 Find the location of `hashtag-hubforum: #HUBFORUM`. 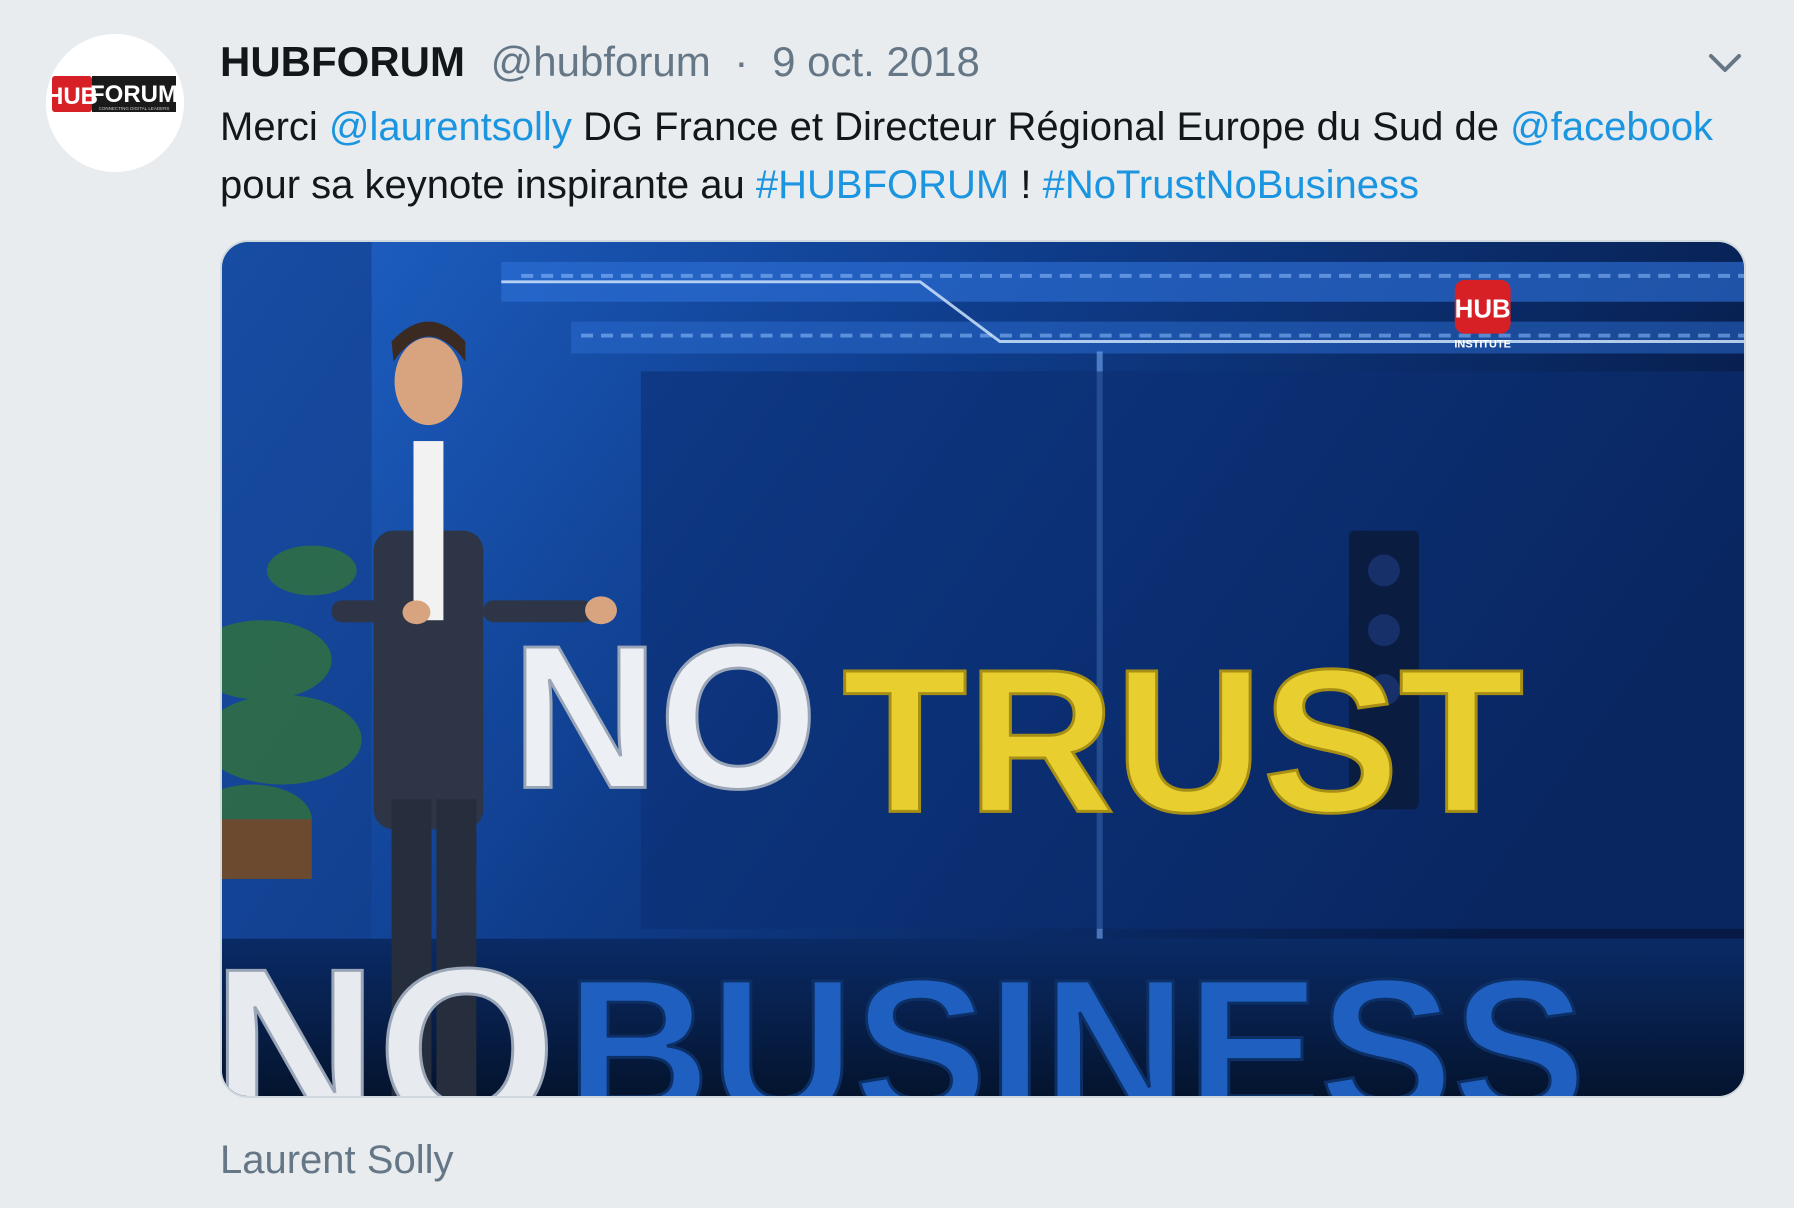

hashtag-hubforum: #HUBFORUM is located at coordinates (882, 185).